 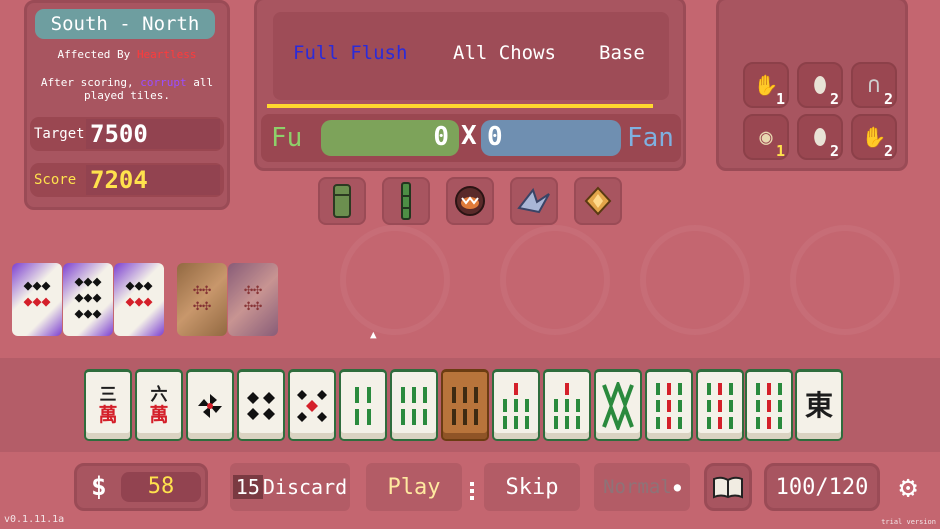 I want to click on boss-affected-line: Affected By Heartless, so click(x=127, y=54).